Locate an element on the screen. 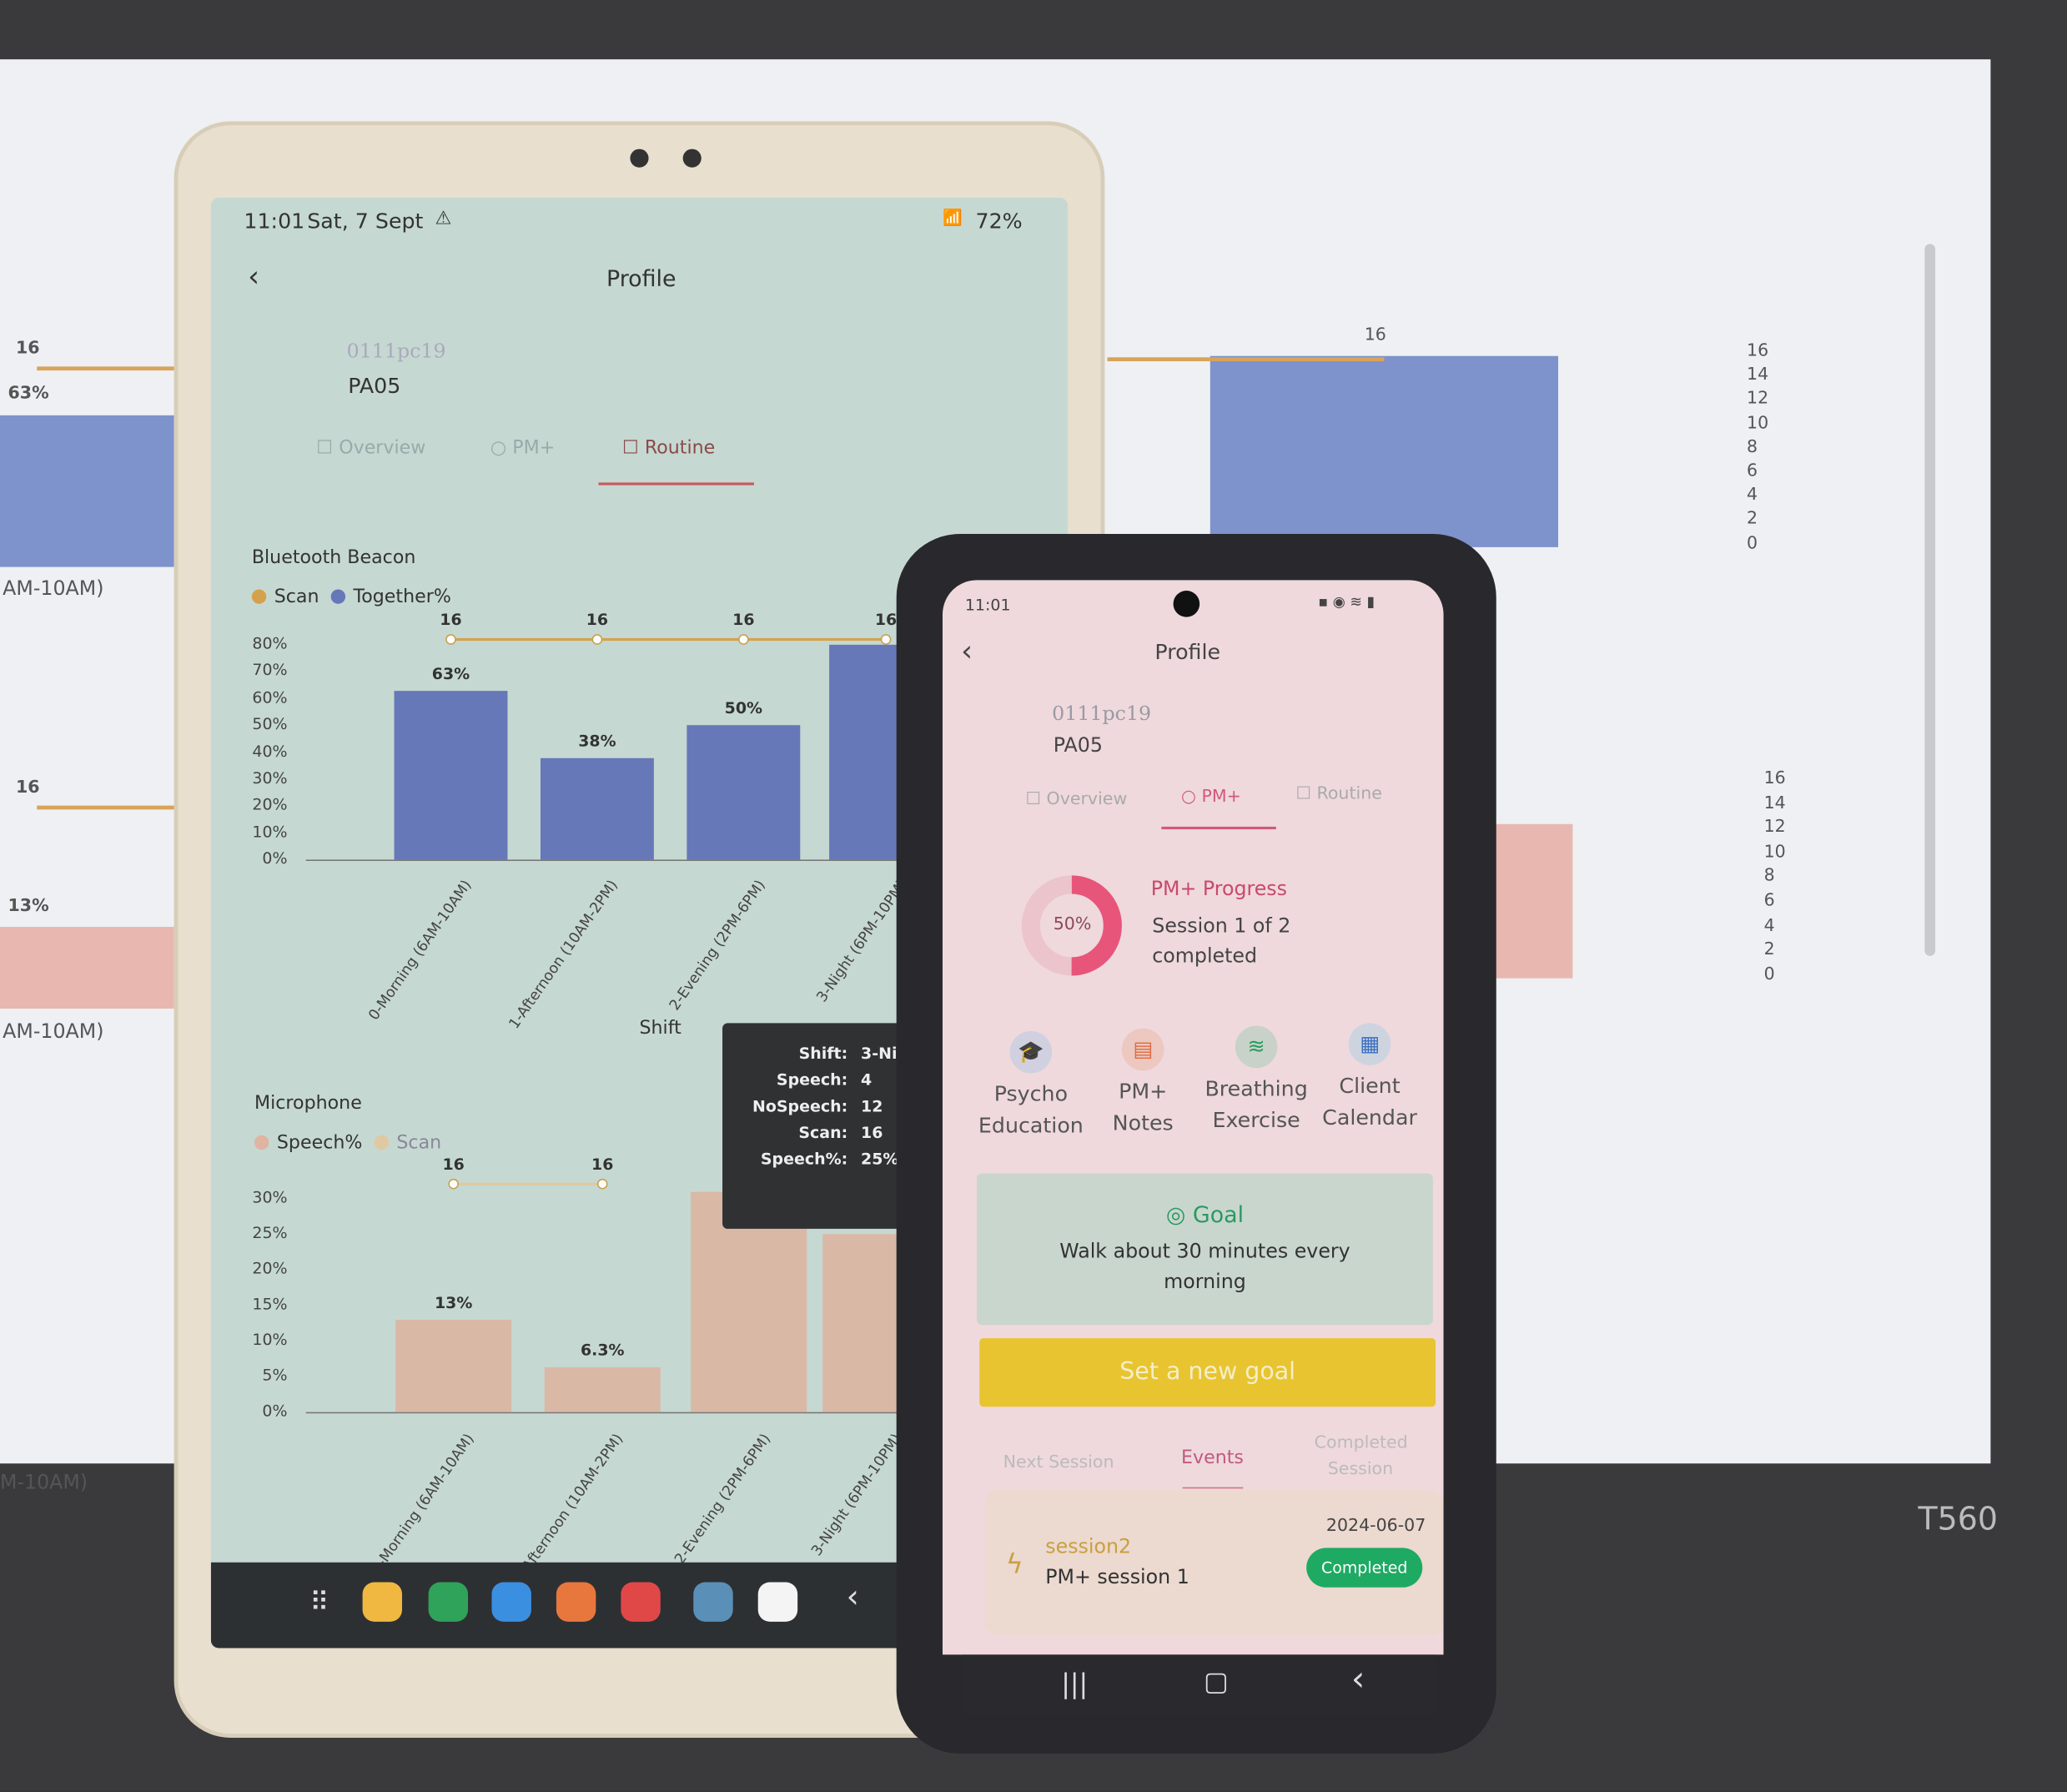 The width and height of the screenshot is (2067, 1792). y-tick-label: 0% is located at coordinates (275, 1411).